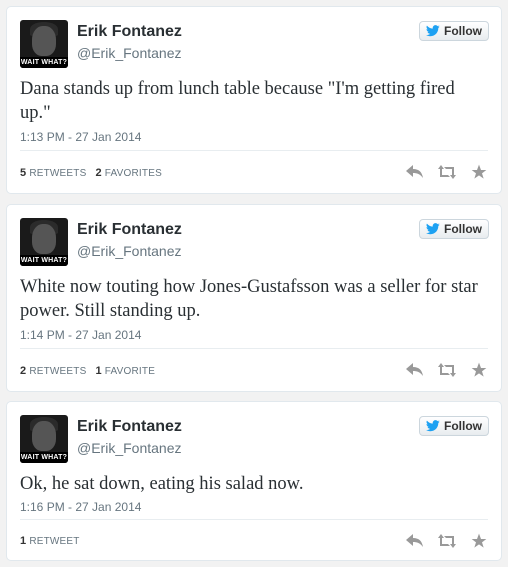 The height and width of the screenshot is (567, 508). I want to click on favorite-label: FAVORITES, so click(133, 173).